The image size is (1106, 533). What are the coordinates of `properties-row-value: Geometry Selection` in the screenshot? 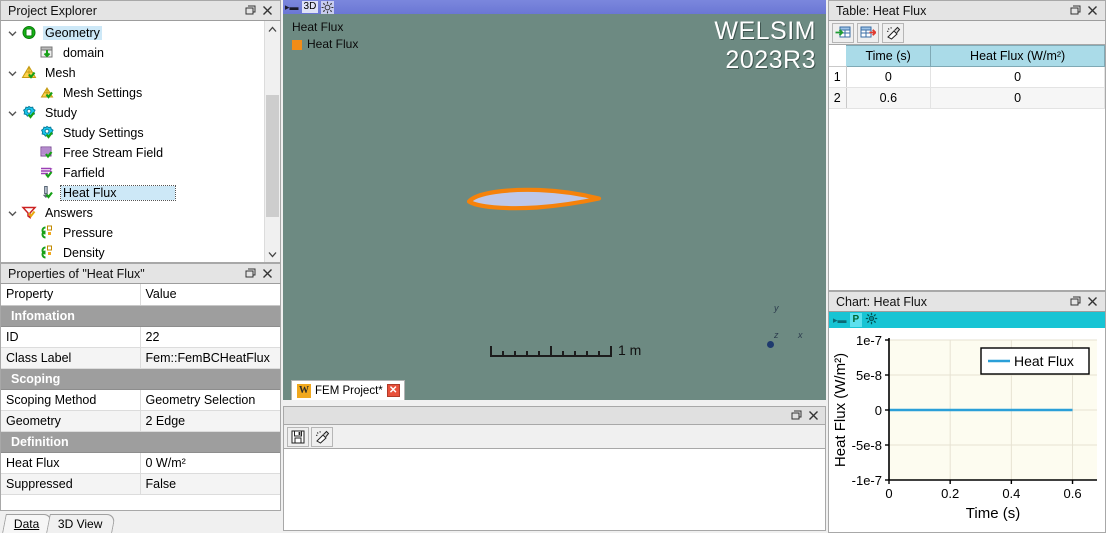 It's located at (210, 400).